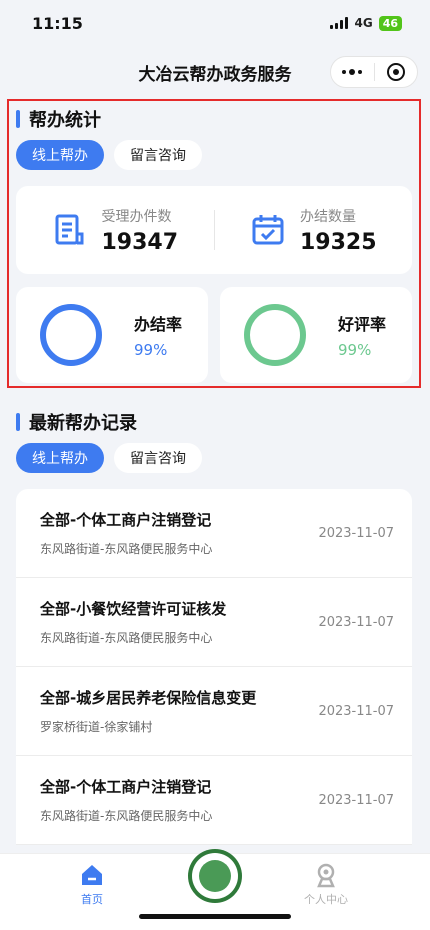 The image size is (430, 930). What do you see at coordinates (316, 335) in the screenshot?
I see `praise-rate-card: 好评率 99%` at bounding box center [316, 335].